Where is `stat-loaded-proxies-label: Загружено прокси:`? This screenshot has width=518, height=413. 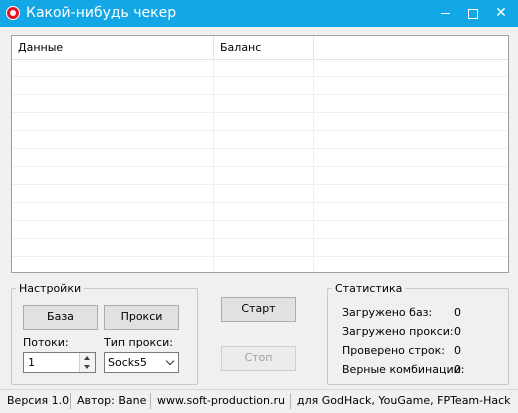 stat-loaded-proxies-label: Загружено прокси: is located at coordinates (398, 331).